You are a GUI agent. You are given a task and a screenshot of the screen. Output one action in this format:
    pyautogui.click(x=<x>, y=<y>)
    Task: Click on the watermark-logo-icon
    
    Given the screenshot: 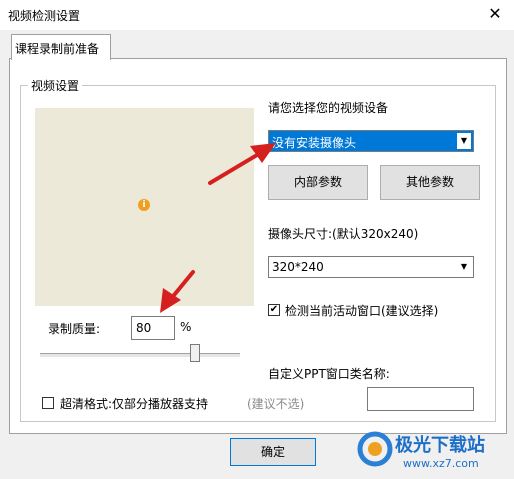 What is the action you would take?
    pyautogui.click(x=375, y=449)
    